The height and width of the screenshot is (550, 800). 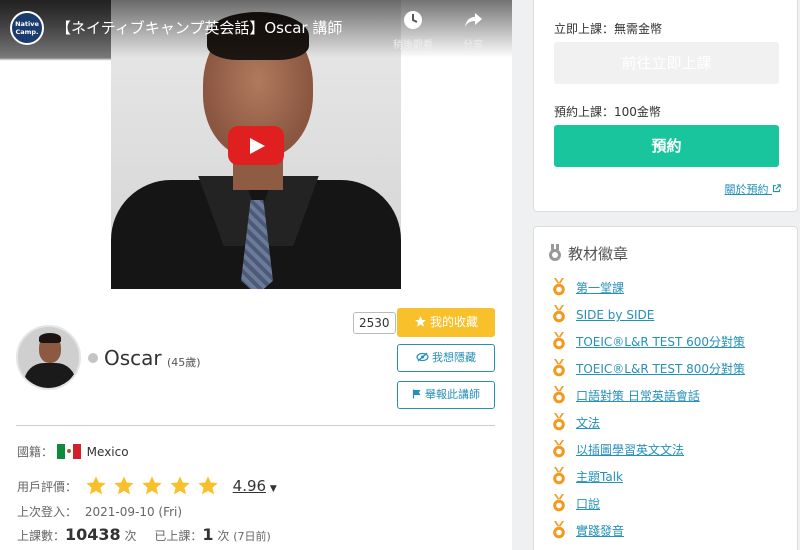 I want to click on lesson-stats-row: 上課數：10438 次 已上課：1 次 (7日前), so click(x=144, y=534).